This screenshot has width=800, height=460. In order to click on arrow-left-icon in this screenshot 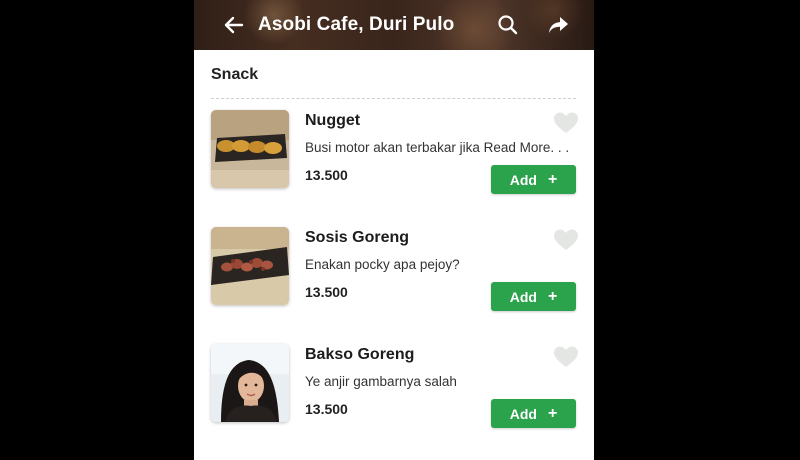, I will do `click(234, 25)`.